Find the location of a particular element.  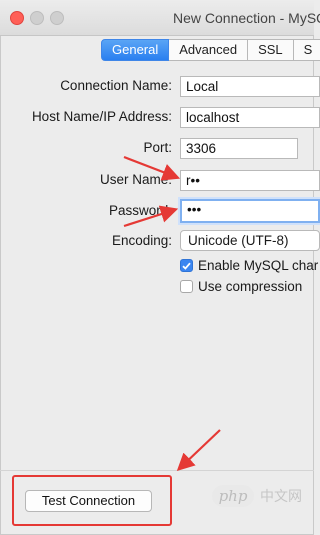

test-connection-arrow-icon is located at coordinates (198, 450).